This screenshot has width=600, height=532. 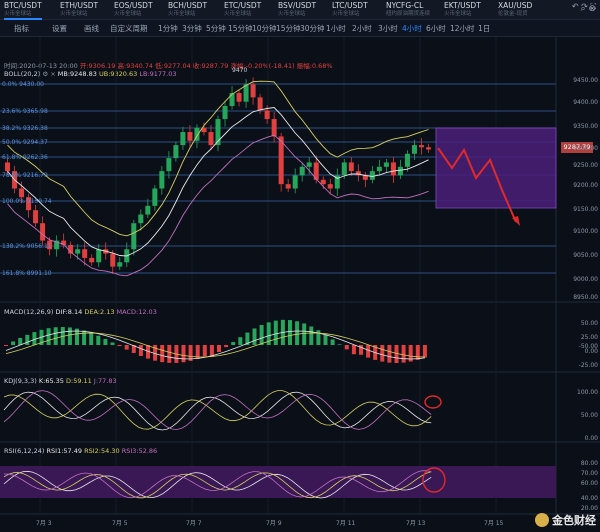 What do you see at coordinates (591, 438) in the screenshot?
I see `kdj-axis-label: 0.00` at bounding box center [591, 438].